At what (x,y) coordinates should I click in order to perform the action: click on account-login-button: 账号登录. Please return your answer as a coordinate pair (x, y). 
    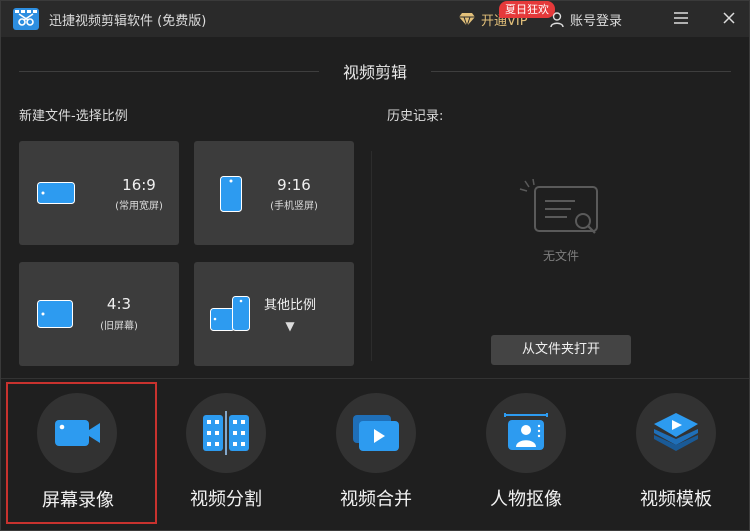
    Looking at the image, I should click on (586, 19).